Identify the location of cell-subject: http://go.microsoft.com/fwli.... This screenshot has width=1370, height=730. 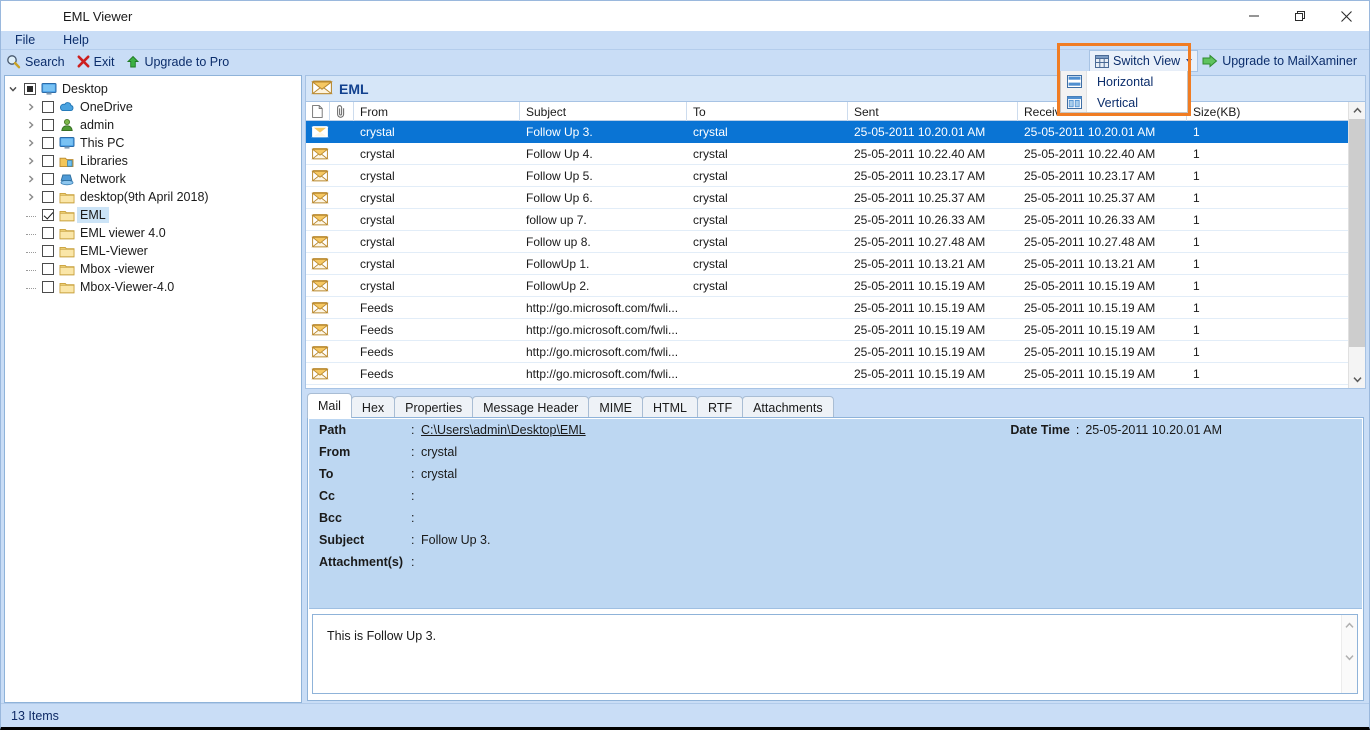
(602, 307).